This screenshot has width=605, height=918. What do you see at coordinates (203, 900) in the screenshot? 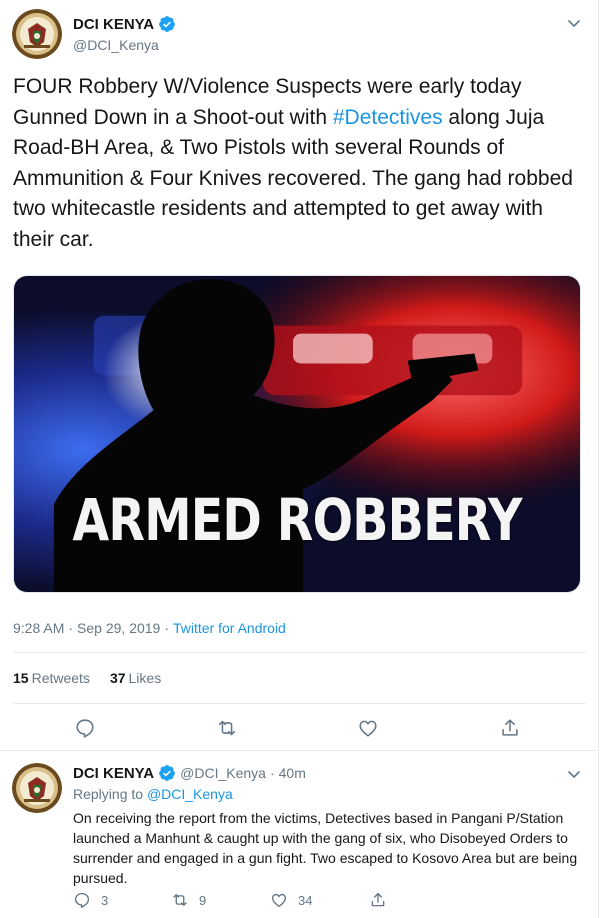
I see `retweet-count: 9` at bounding box center [203, 900].